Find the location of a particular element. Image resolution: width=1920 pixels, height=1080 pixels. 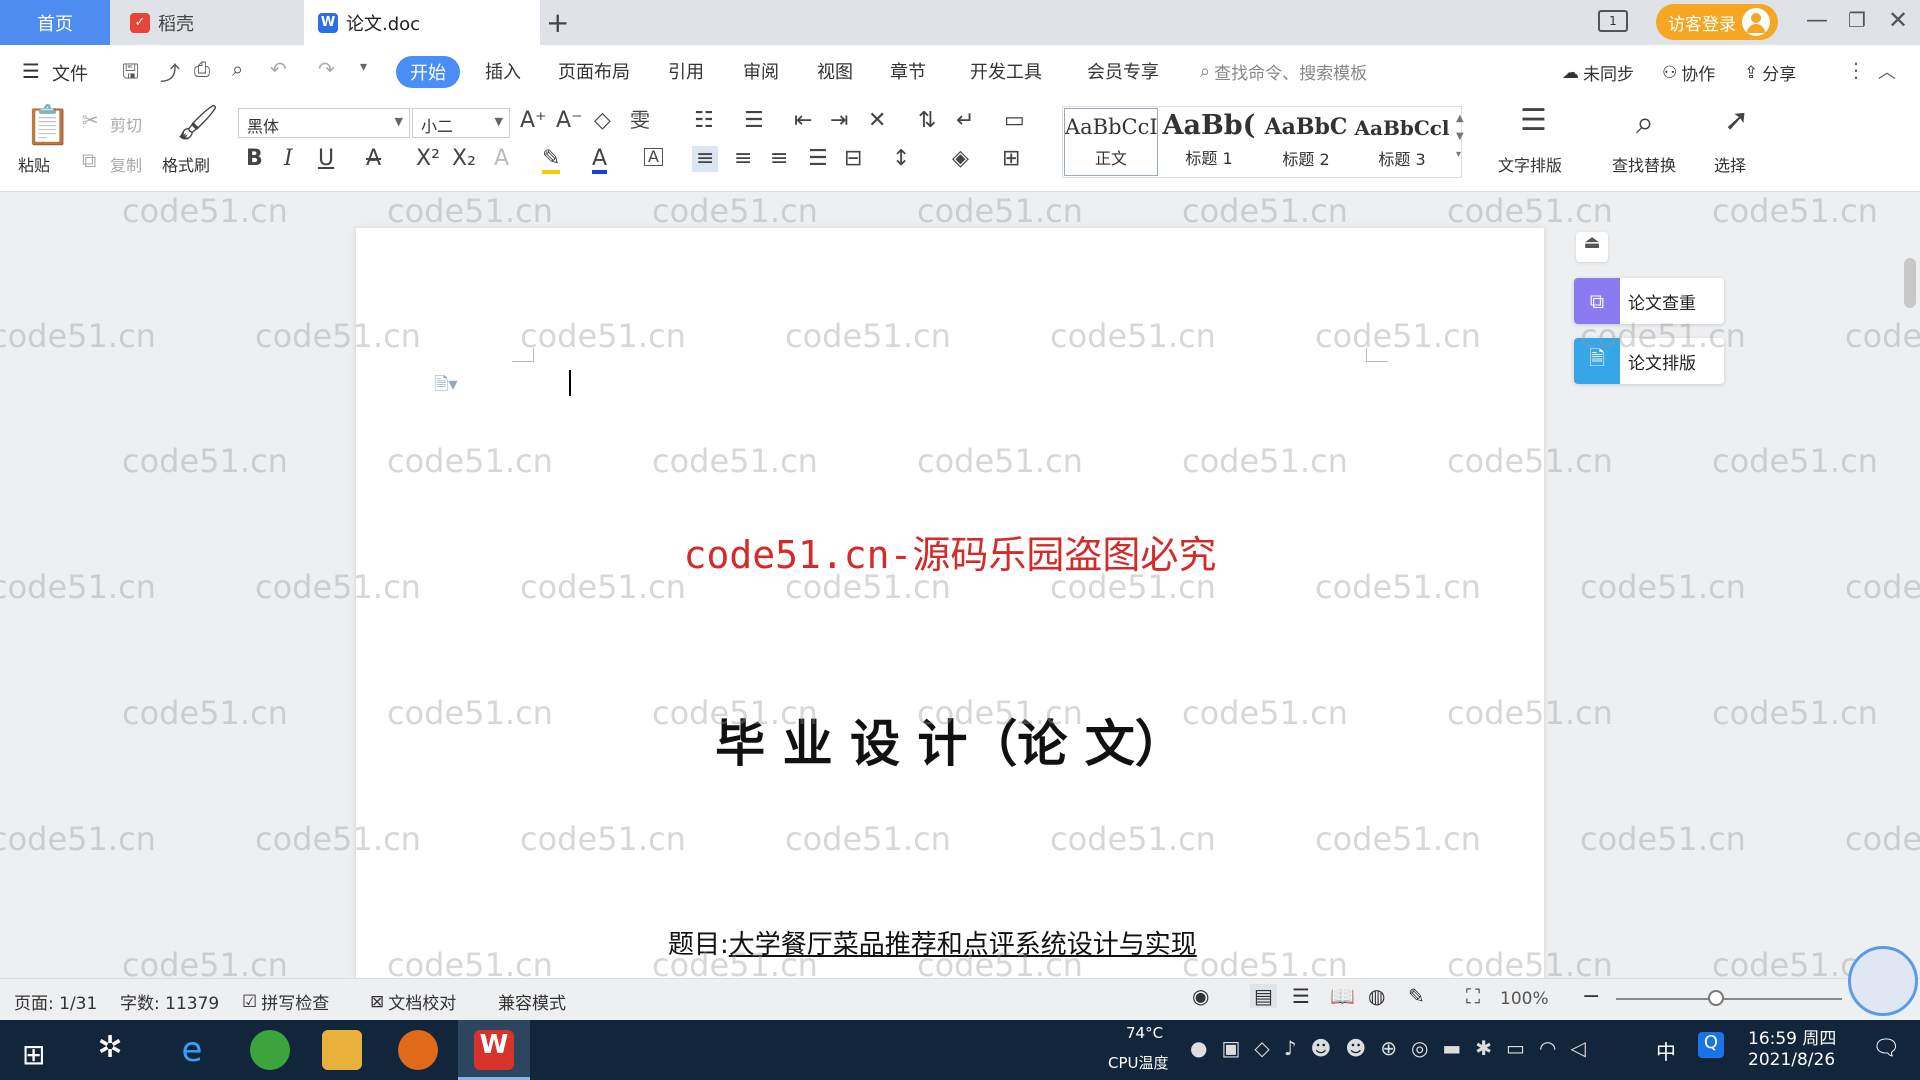

vertical-scrollbar is located at coordinates (1910, 585).